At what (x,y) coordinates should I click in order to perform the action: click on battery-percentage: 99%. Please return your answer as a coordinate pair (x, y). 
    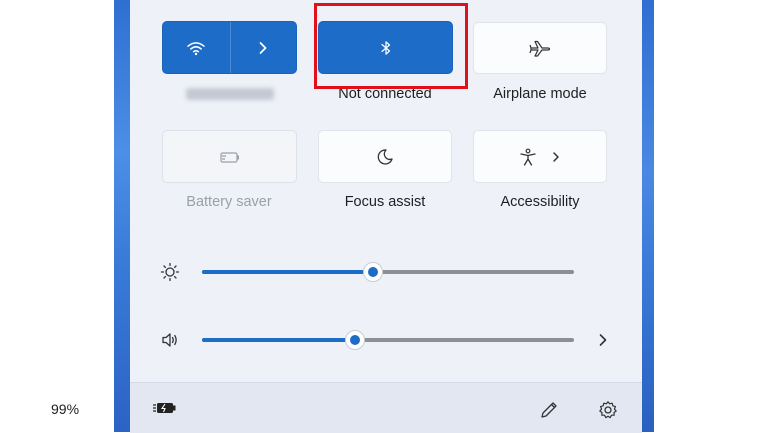
    Looking at the image, I should click on (65, 409).